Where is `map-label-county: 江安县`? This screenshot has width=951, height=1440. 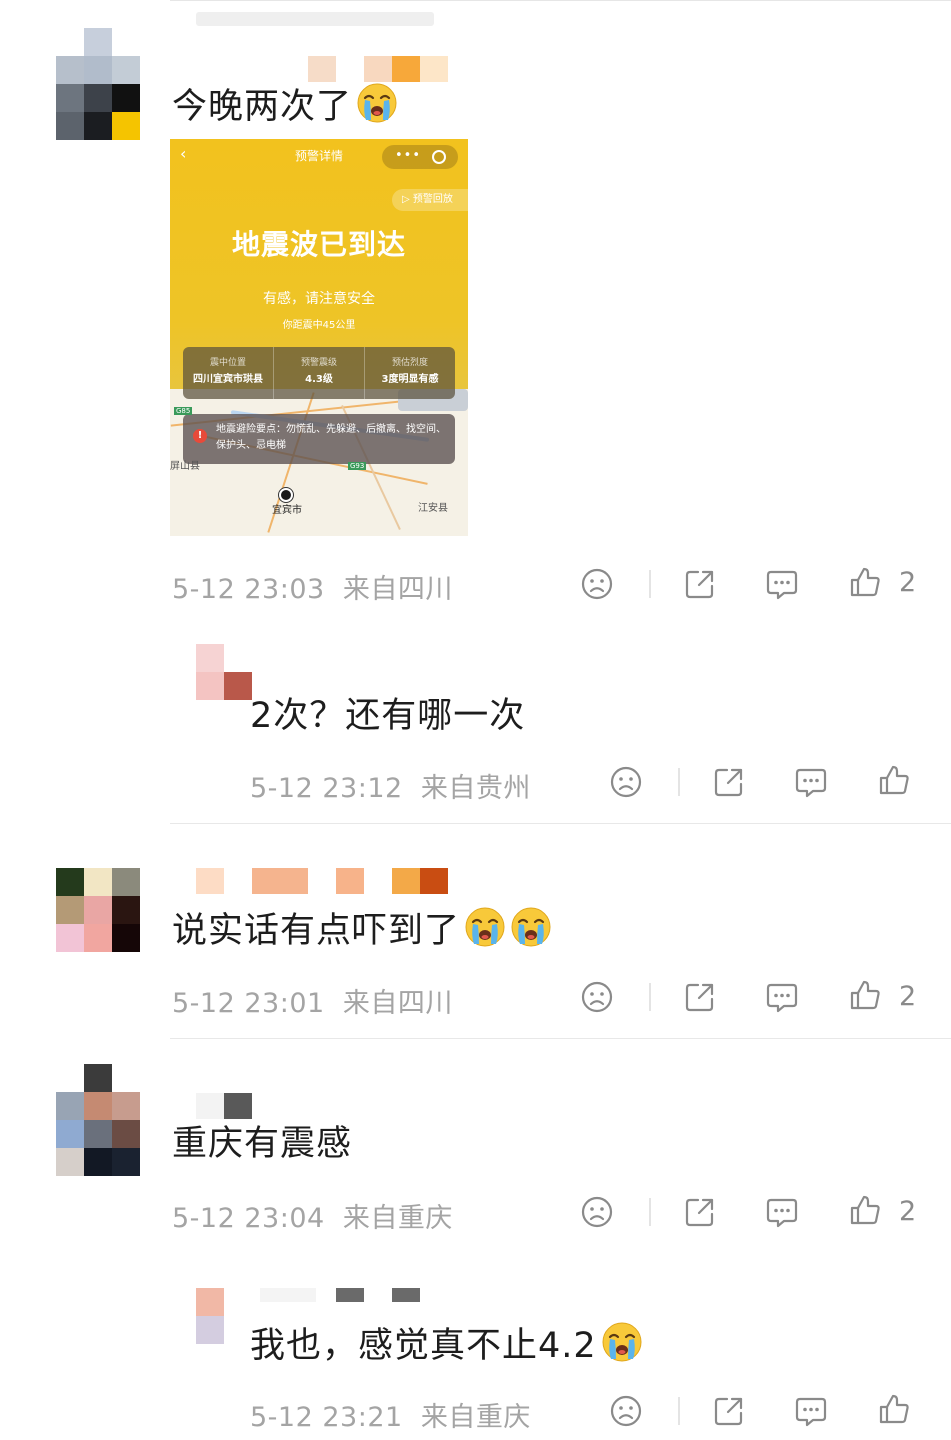
map-label-county: 江安县 is located at coordinates (433, 508).